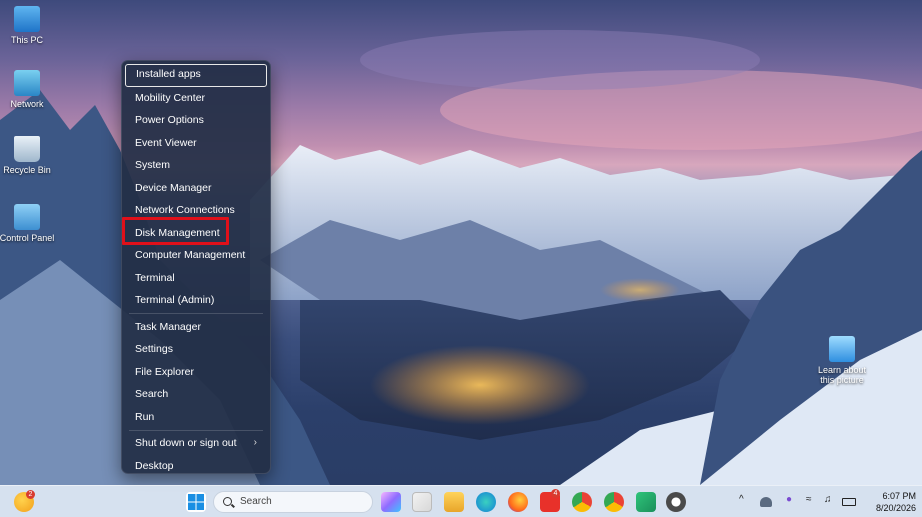 The image size is (922, 517). I want to click on menu-item-label: Terminal (Admin), so click(175, 300).